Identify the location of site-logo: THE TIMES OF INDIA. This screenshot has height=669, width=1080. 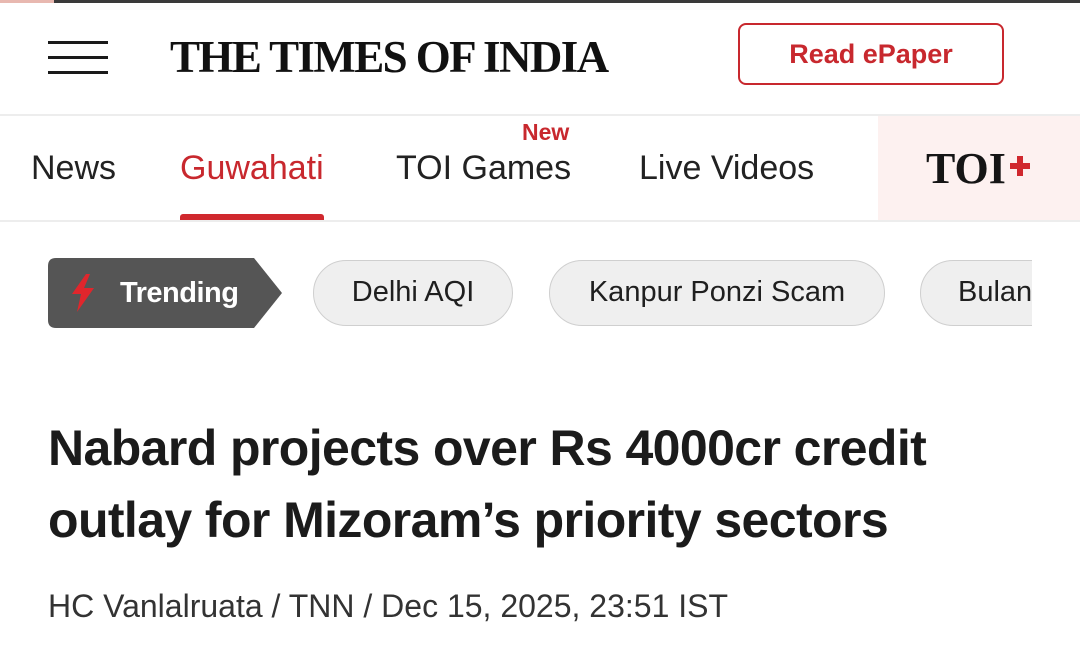
(389, 57).